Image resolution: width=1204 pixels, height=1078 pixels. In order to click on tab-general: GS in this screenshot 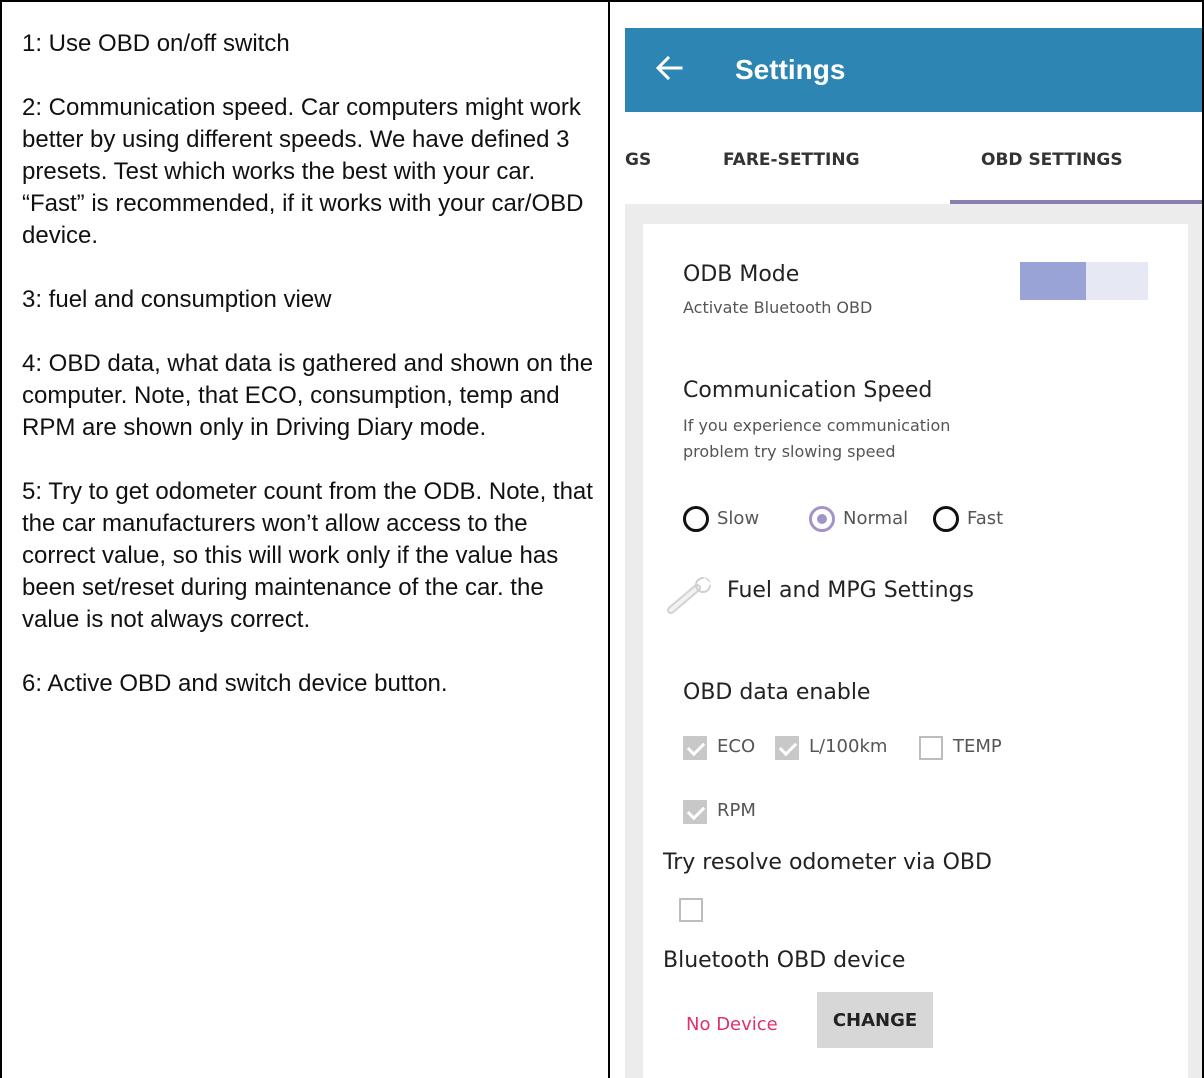, I will do `click(638, 160)`.